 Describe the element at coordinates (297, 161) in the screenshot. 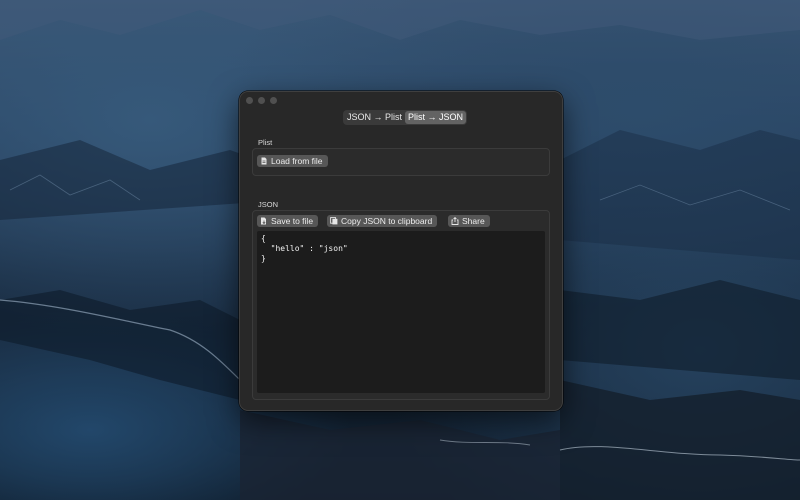

I see `load-from-file-label: Load from file` at that location.